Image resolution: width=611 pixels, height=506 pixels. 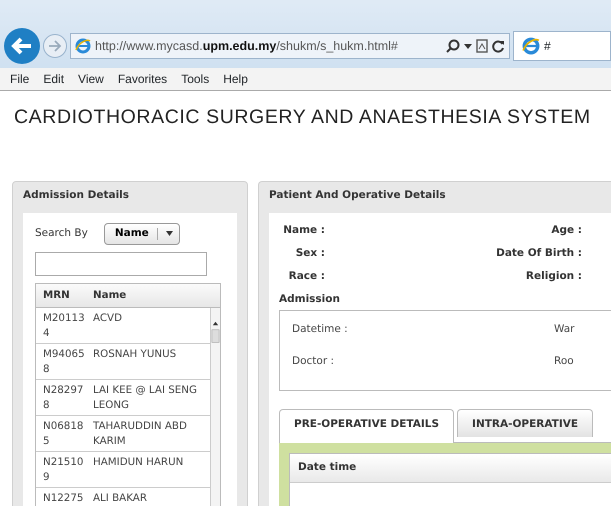 What do you see at coordinates (195, 79) in the screenshot?
I see `menu-item: Tools` at bounding box center [195, 79].